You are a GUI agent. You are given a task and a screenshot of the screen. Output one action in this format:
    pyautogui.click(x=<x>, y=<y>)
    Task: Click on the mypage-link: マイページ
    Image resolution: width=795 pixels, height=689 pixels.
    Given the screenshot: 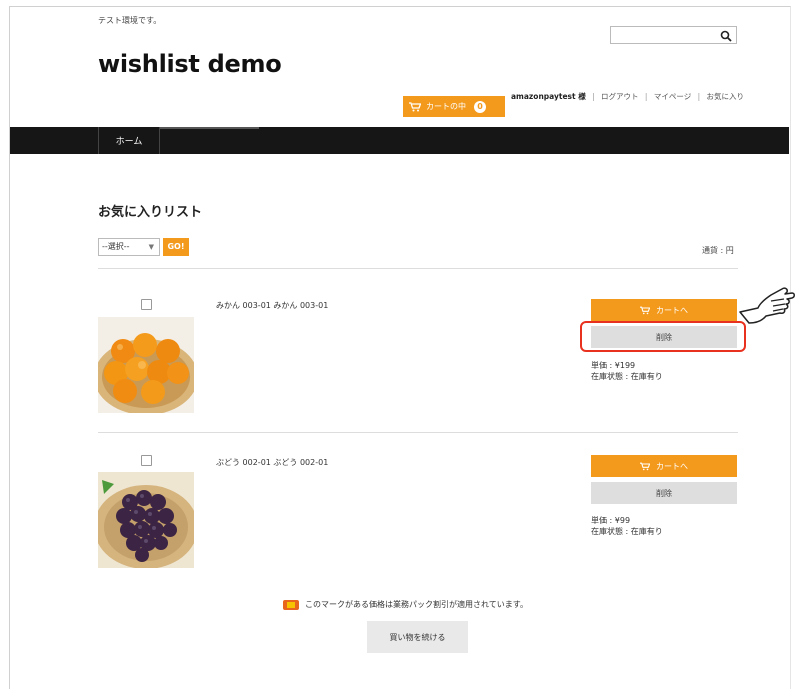 What is the action you would take?
    pyautogui.click(x=672, y=96)
    